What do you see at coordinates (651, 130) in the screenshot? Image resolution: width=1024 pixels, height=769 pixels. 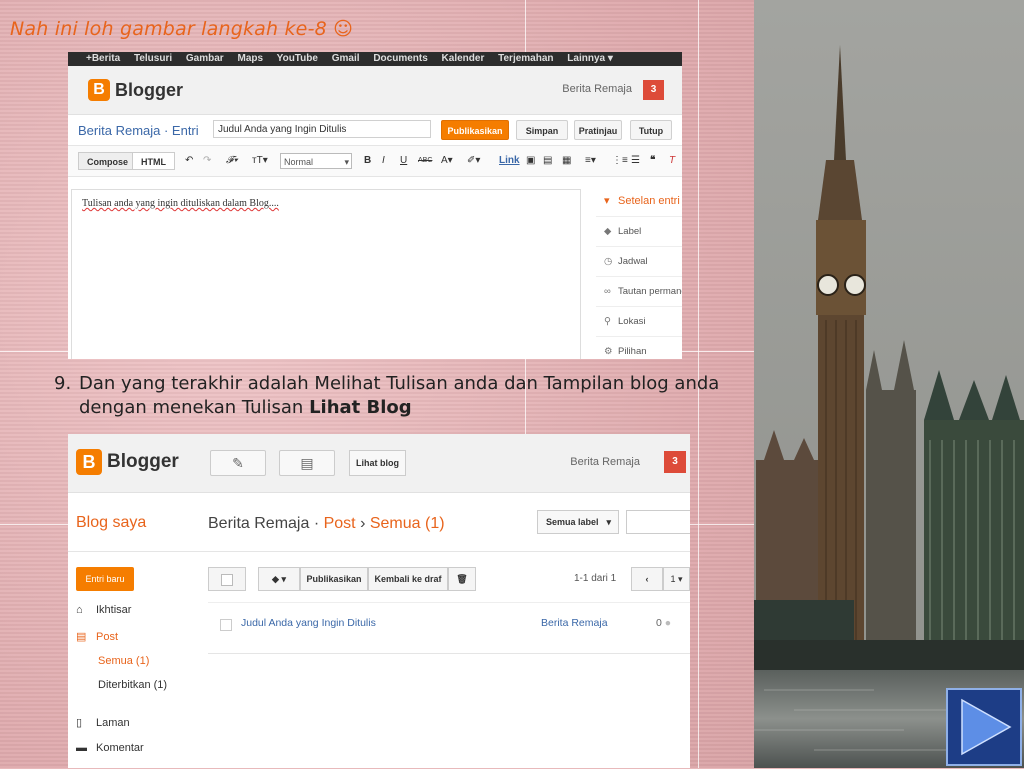 I see `close-button: Tutup` at bounding box center [651, 130].